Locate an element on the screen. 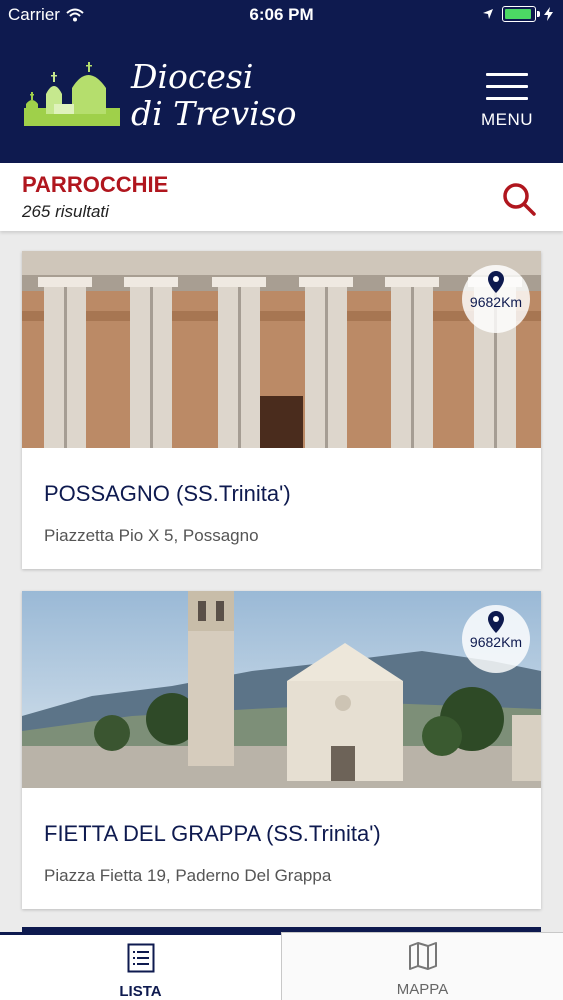 This screenshot has height=1000, width=563. battery-level is located at coordinates (518, 14).